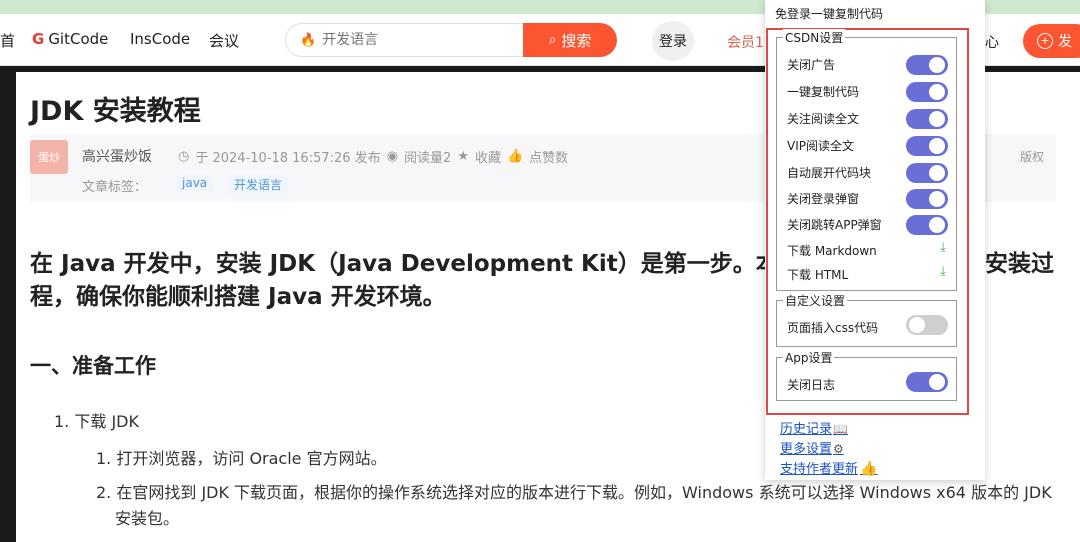 The image size is (1080, 542). What do you see at coordinates (927, 65) in the screenshot?
I see `toggle-close-ads` at bounding box center [927, 65].